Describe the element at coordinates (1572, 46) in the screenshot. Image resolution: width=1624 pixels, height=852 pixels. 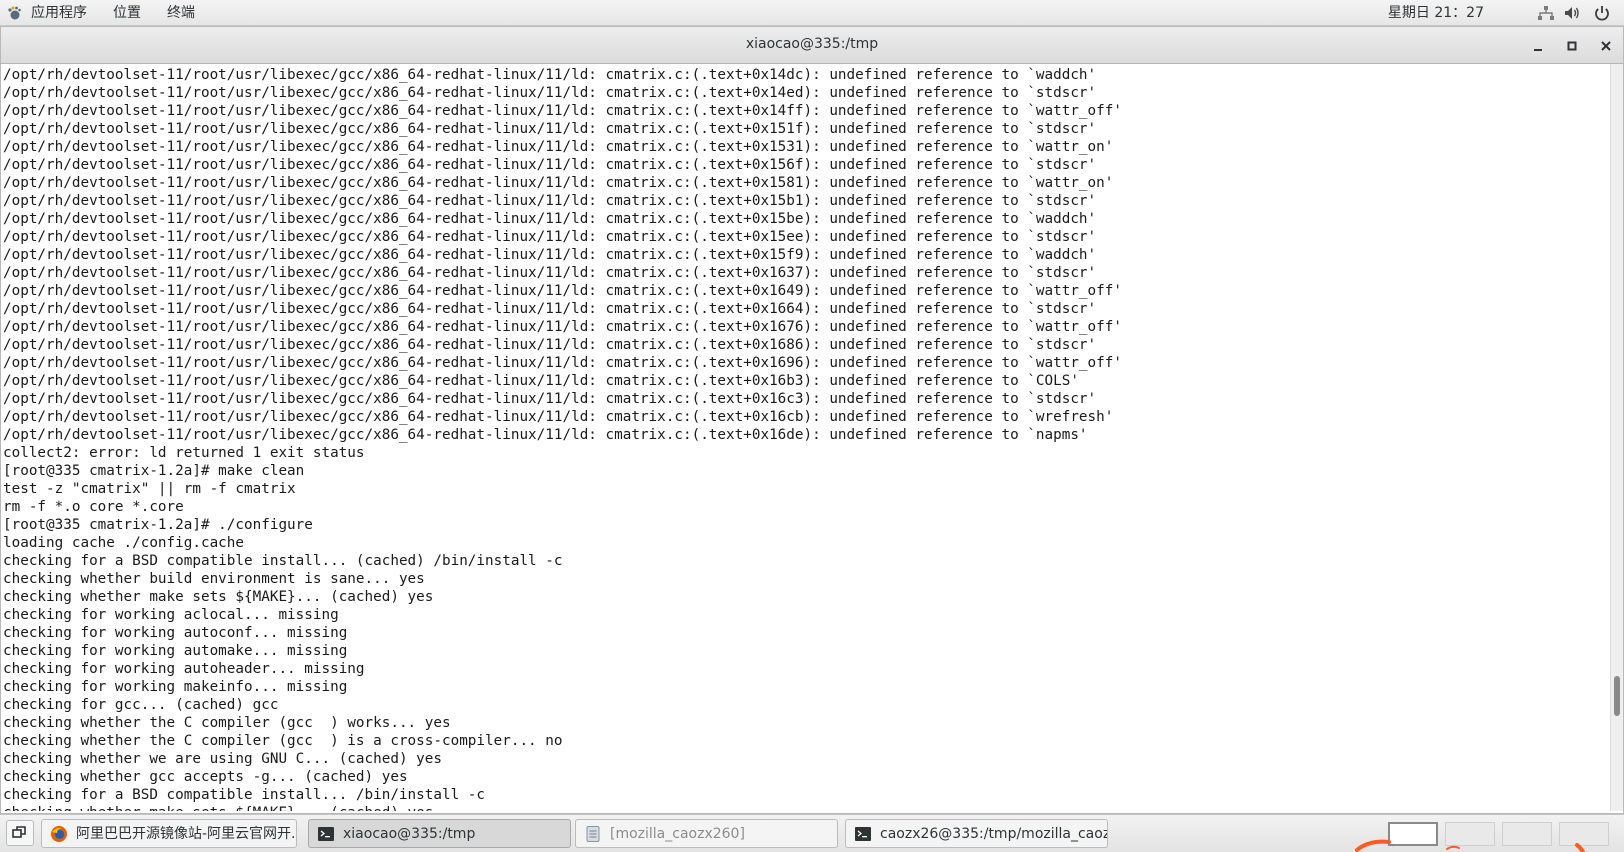
I see `maximize-icon` at that location.